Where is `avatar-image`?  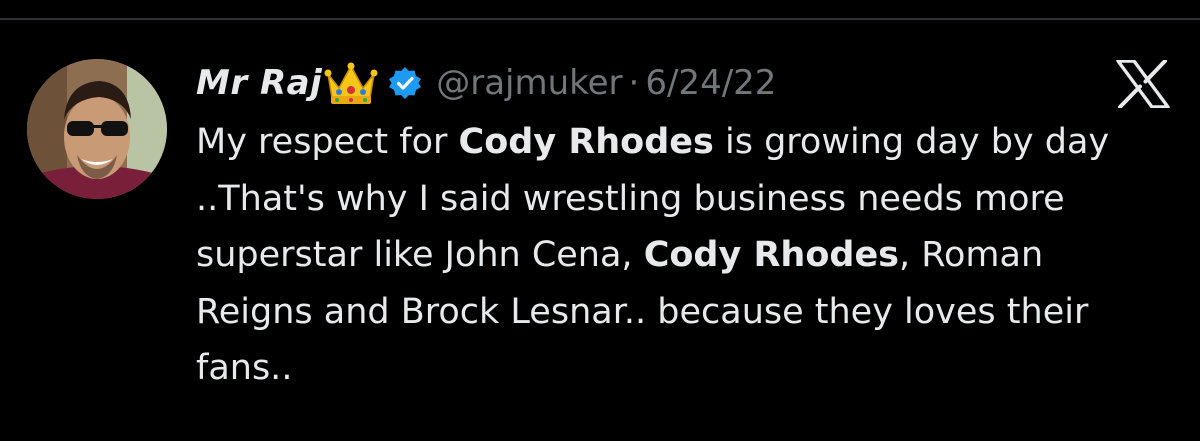 avatar-image is located at coordinates (97, 129).